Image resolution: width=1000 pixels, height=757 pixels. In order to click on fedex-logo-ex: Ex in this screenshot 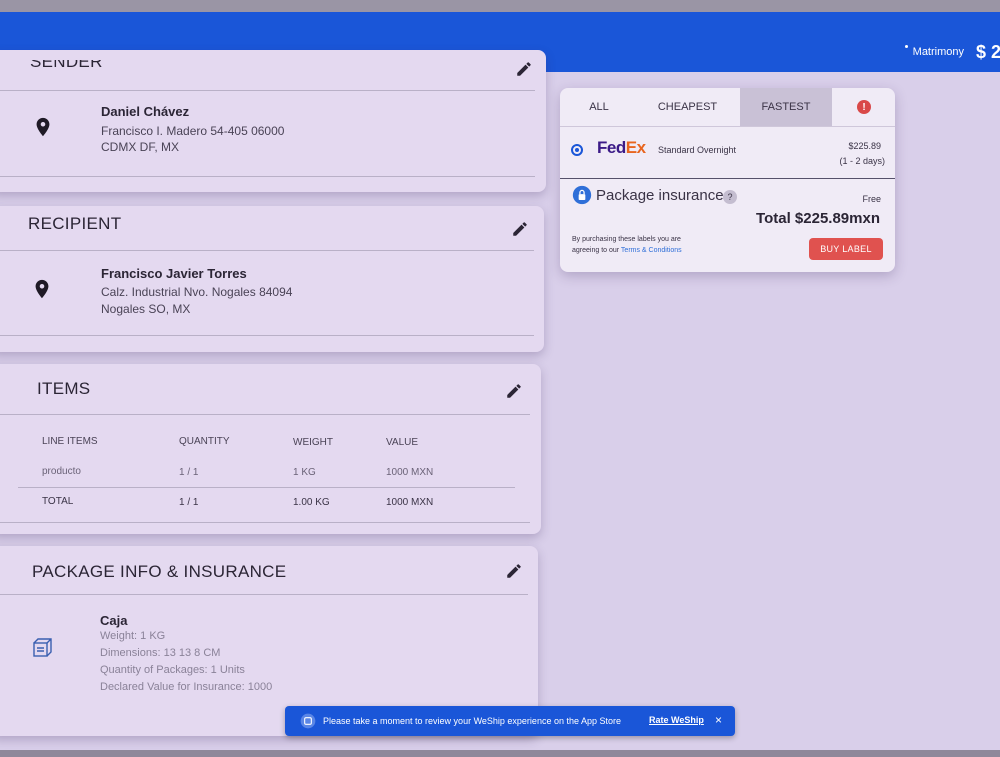, I will do `click(635, 147)`.